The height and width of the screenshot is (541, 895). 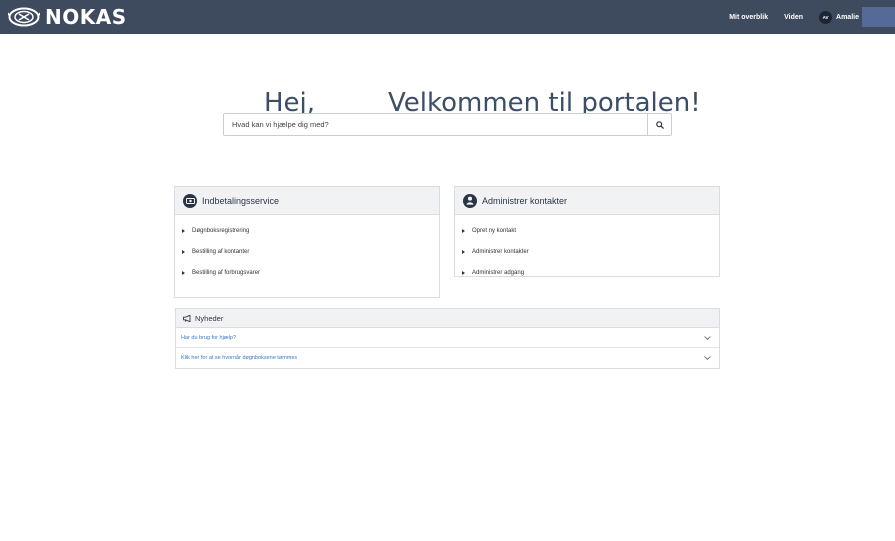 What do you see at coordinates (826, 17) in the screenshot?
I see `avatar: AV` at bounding box center [826, 17].